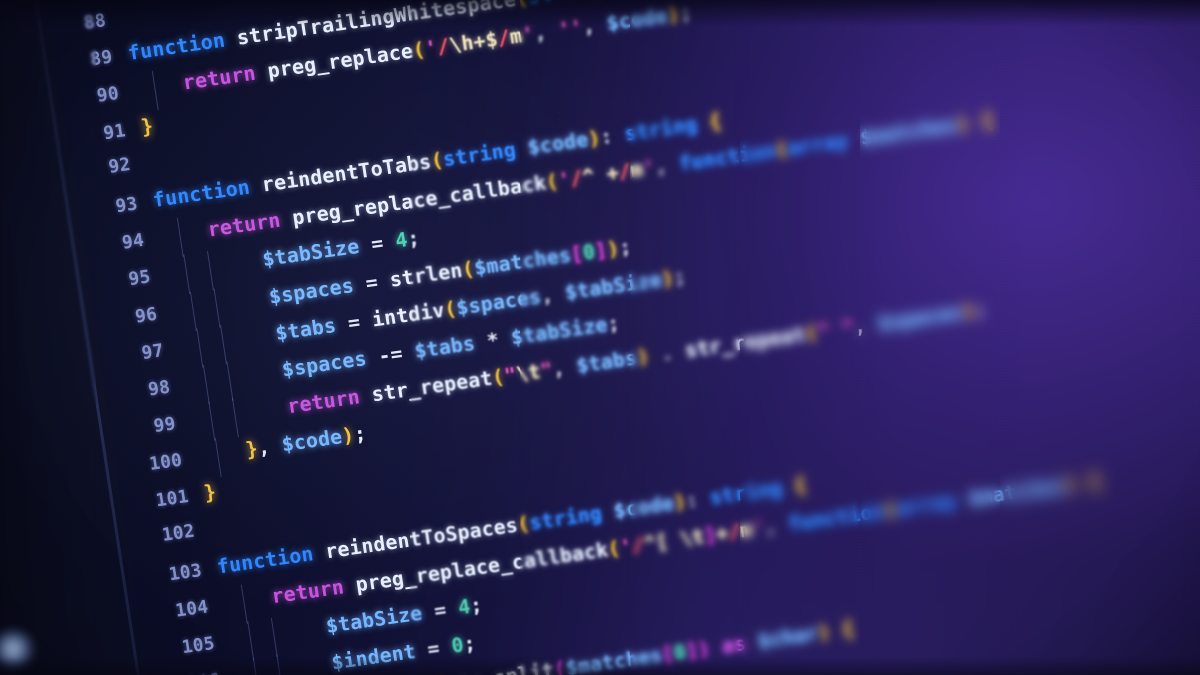 The height and width of the screenshot is (675, 1200). Describe the element at coordinates (600, 175) in the screenshot. I see `code-token-rxesc: ^ +` at that location.